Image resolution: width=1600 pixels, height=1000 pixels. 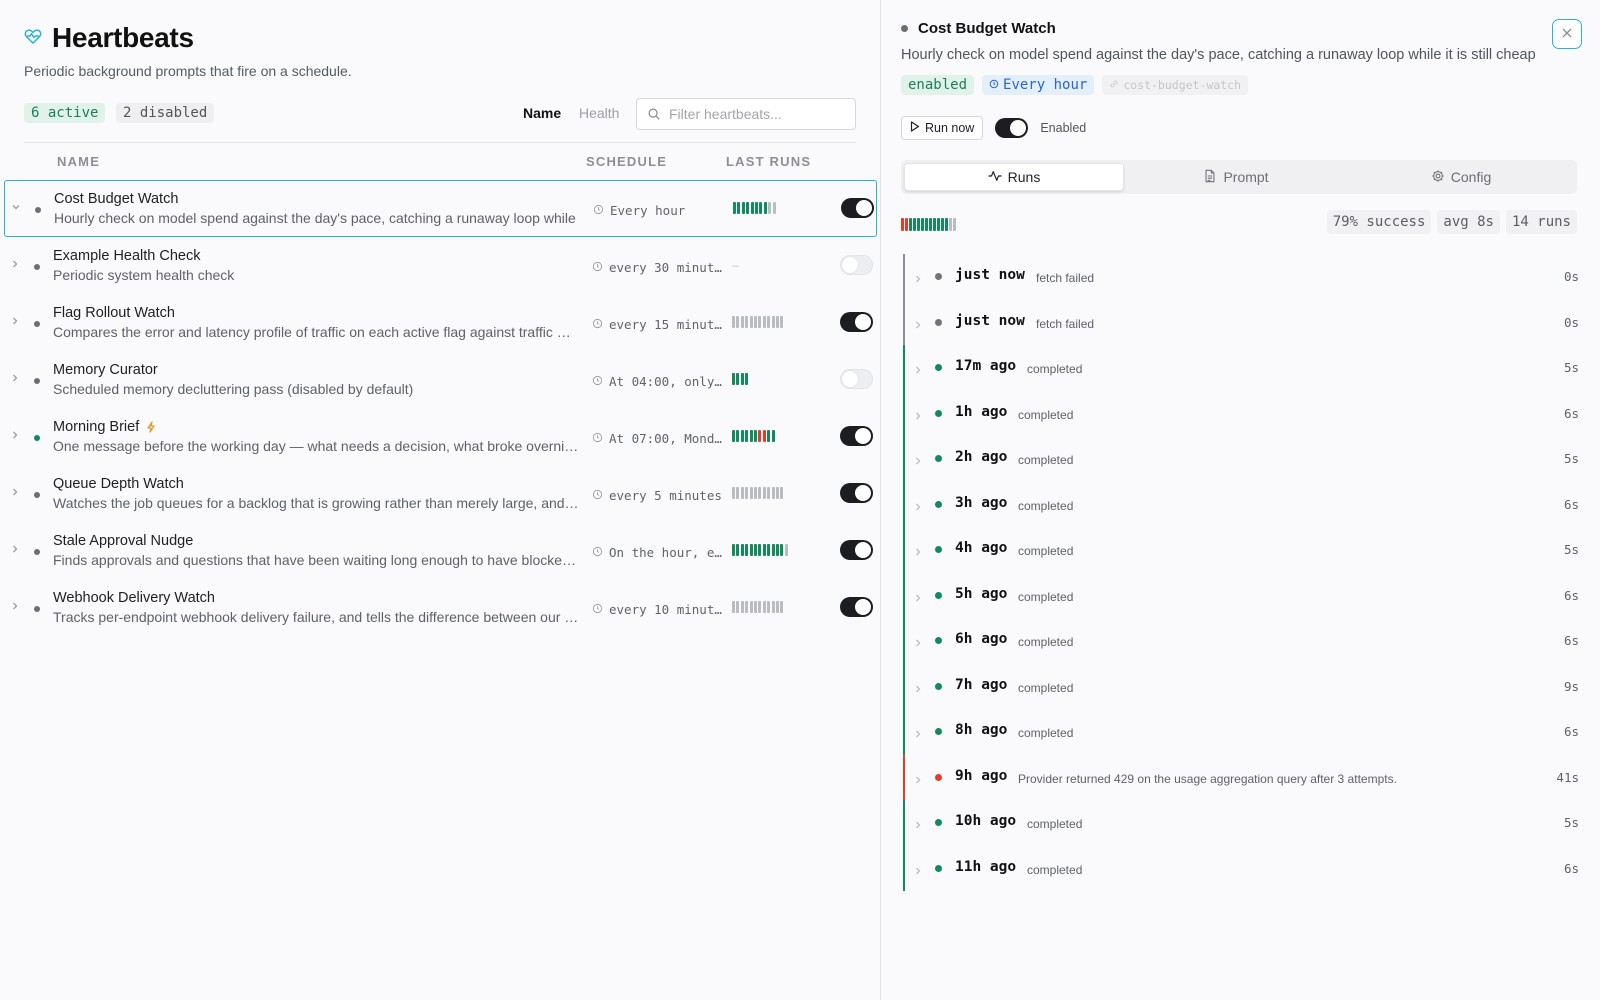 I want to click on run-time: 9h ago, so click(x=981, y=775).